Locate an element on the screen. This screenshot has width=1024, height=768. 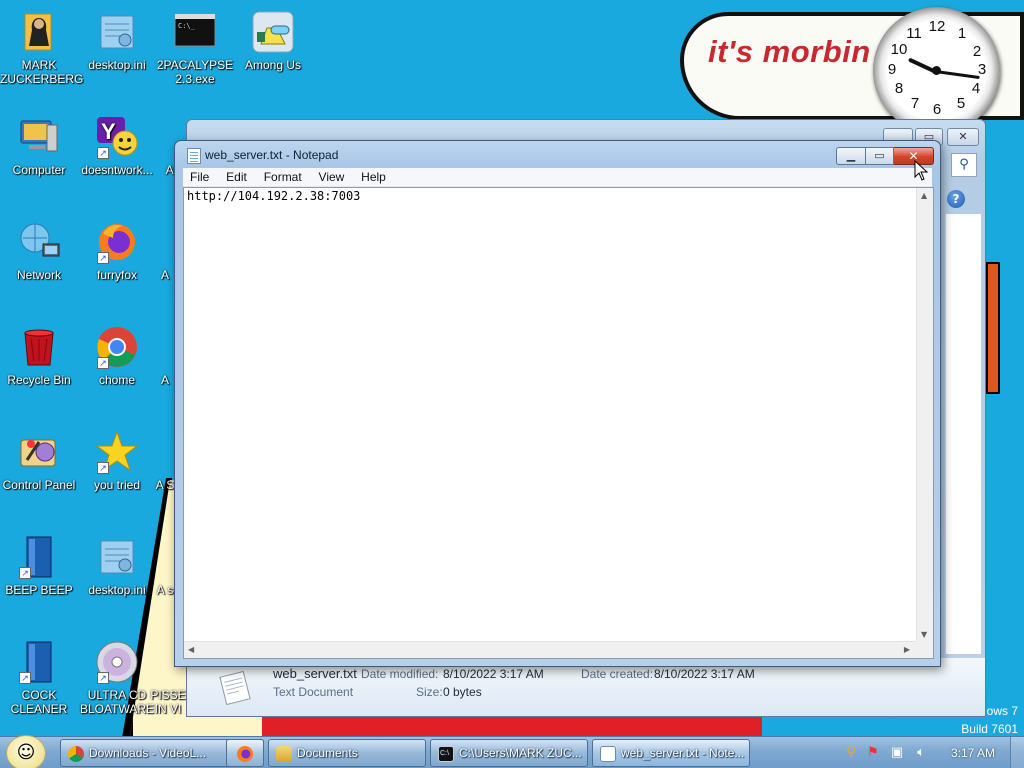
clock-number: 1 is located at coordinates (962, 33).